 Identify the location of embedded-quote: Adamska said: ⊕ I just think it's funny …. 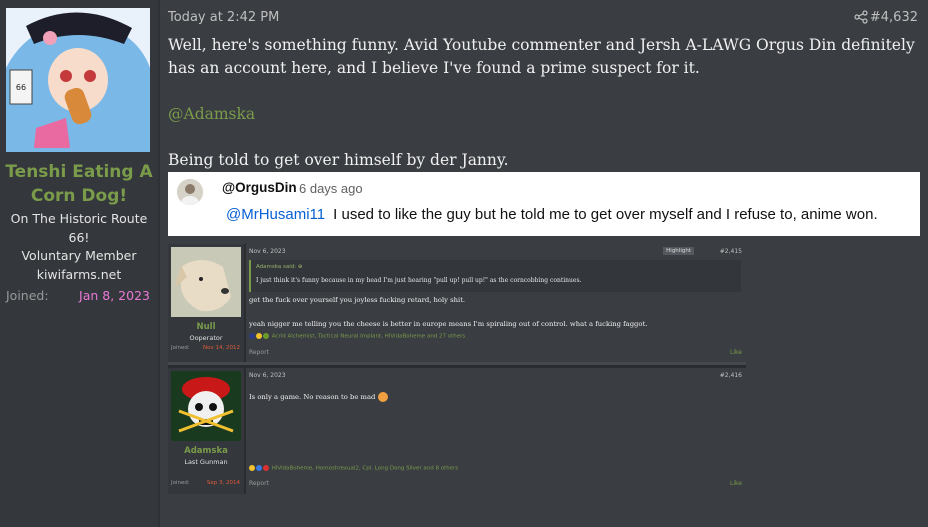
(495, 276).